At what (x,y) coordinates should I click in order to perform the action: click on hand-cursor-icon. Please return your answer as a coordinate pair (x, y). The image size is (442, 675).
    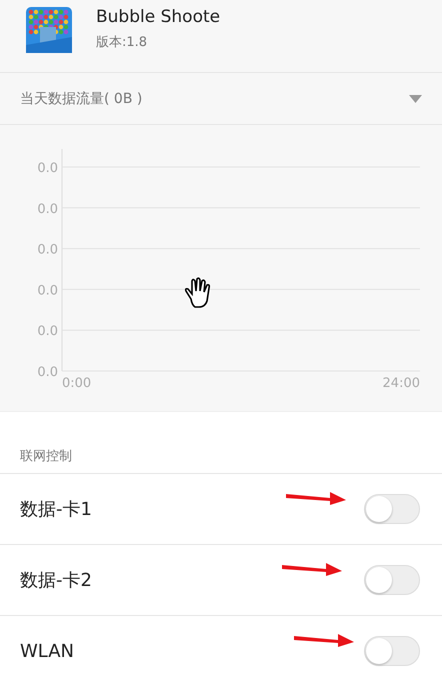
    Looking at the image, I should click on (197, 292).